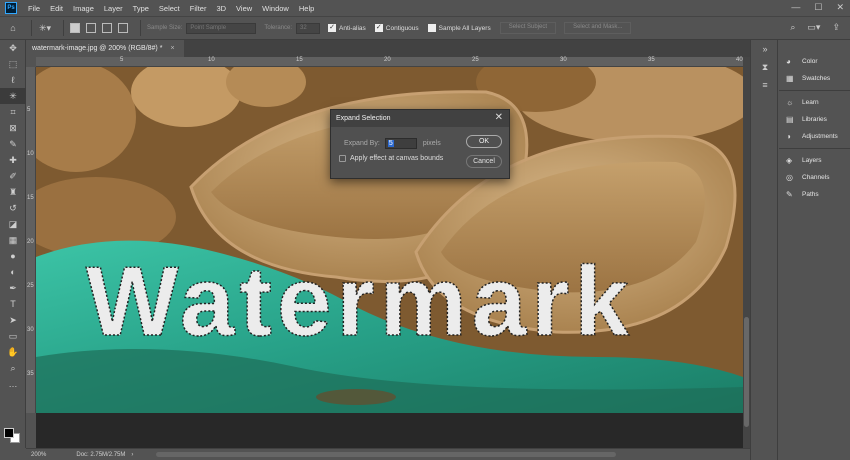 Image resolution: width=850 pixels, height=460 pixels. I want to click on divider, so click(63, 28).